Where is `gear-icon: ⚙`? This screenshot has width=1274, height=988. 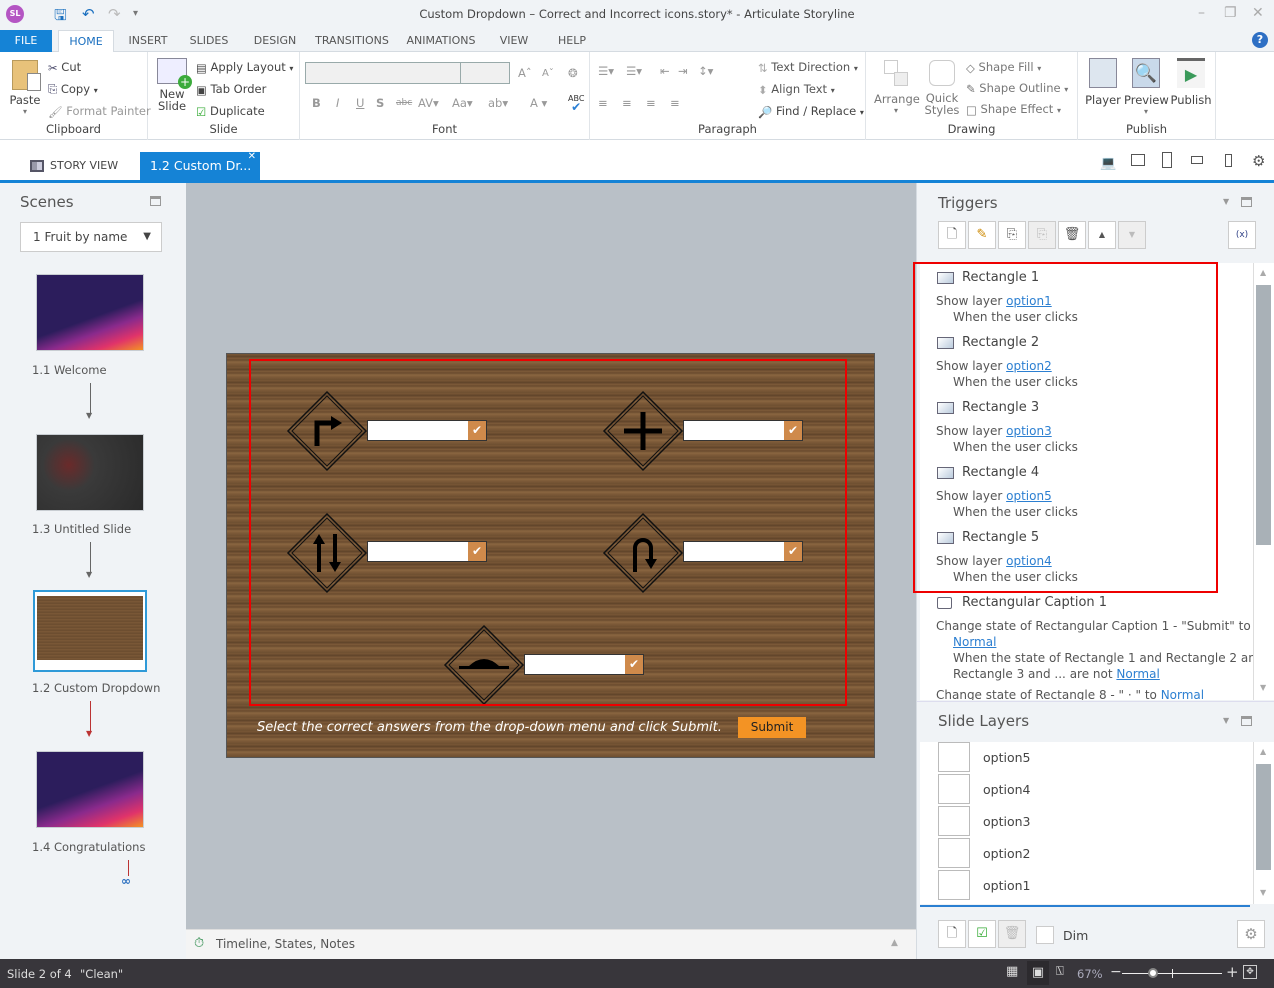 gear-icon: ⚙ is located at coordinates (1258, 161).